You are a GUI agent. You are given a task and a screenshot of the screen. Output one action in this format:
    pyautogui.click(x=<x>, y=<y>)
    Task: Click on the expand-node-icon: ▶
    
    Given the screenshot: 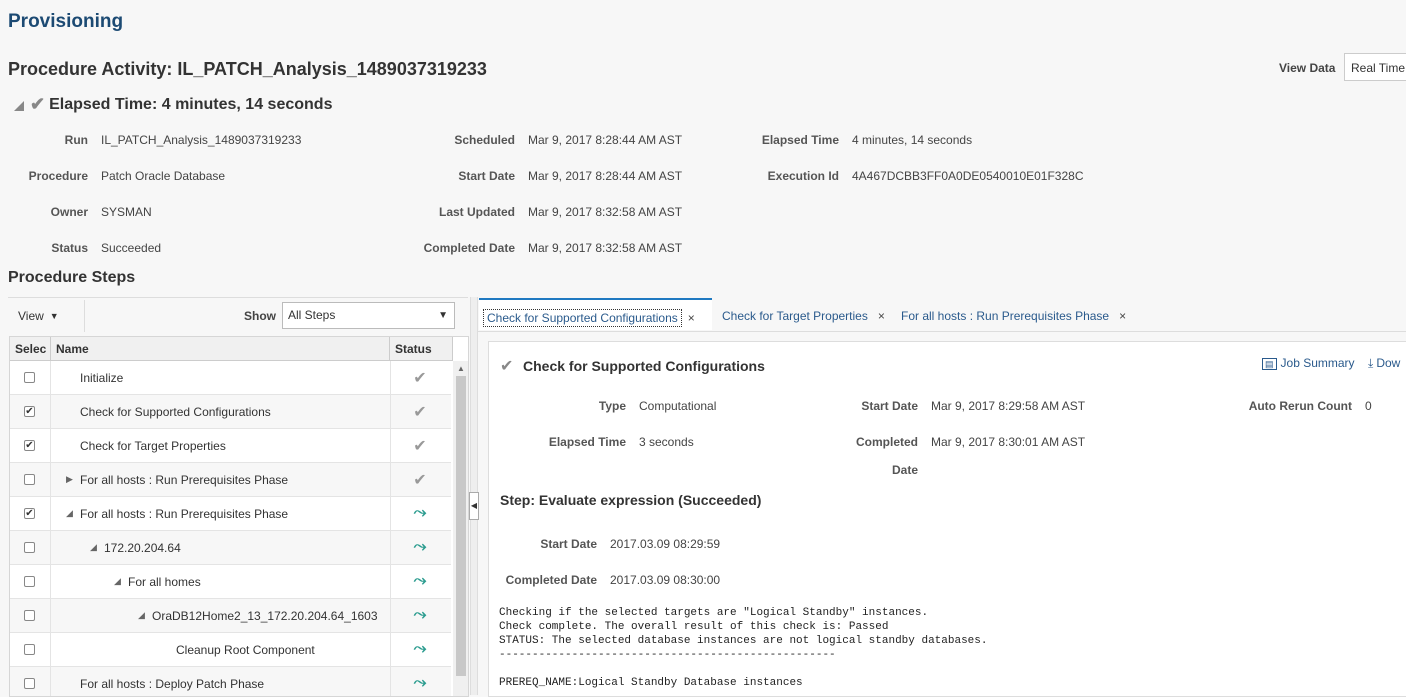 What is the action you would take?
    pyautogui.click(x=69, y=479)
    